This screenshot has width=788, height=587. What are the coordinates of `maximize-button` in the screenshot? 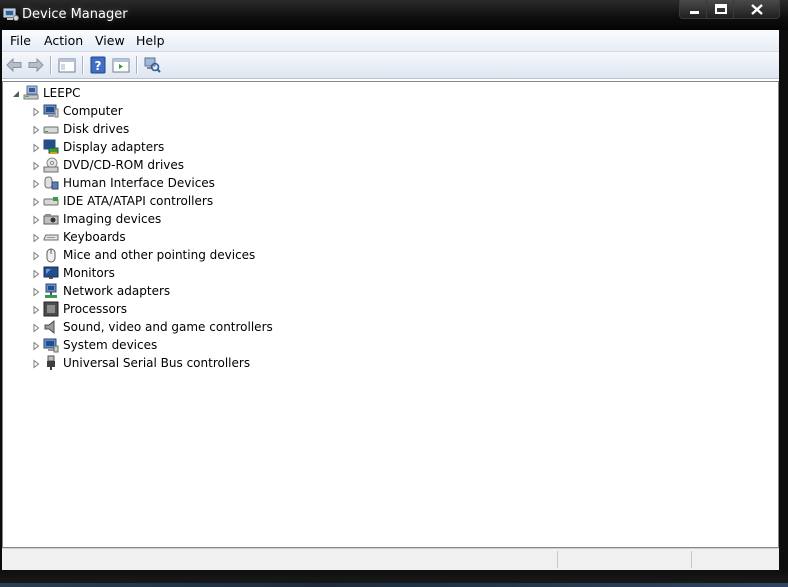 It's located at (720, 9).